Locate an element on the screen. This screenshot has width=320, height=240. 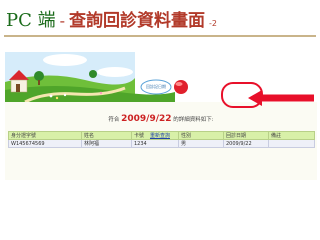
cell-name: 林阿福 is located at coordinates (106, 143).